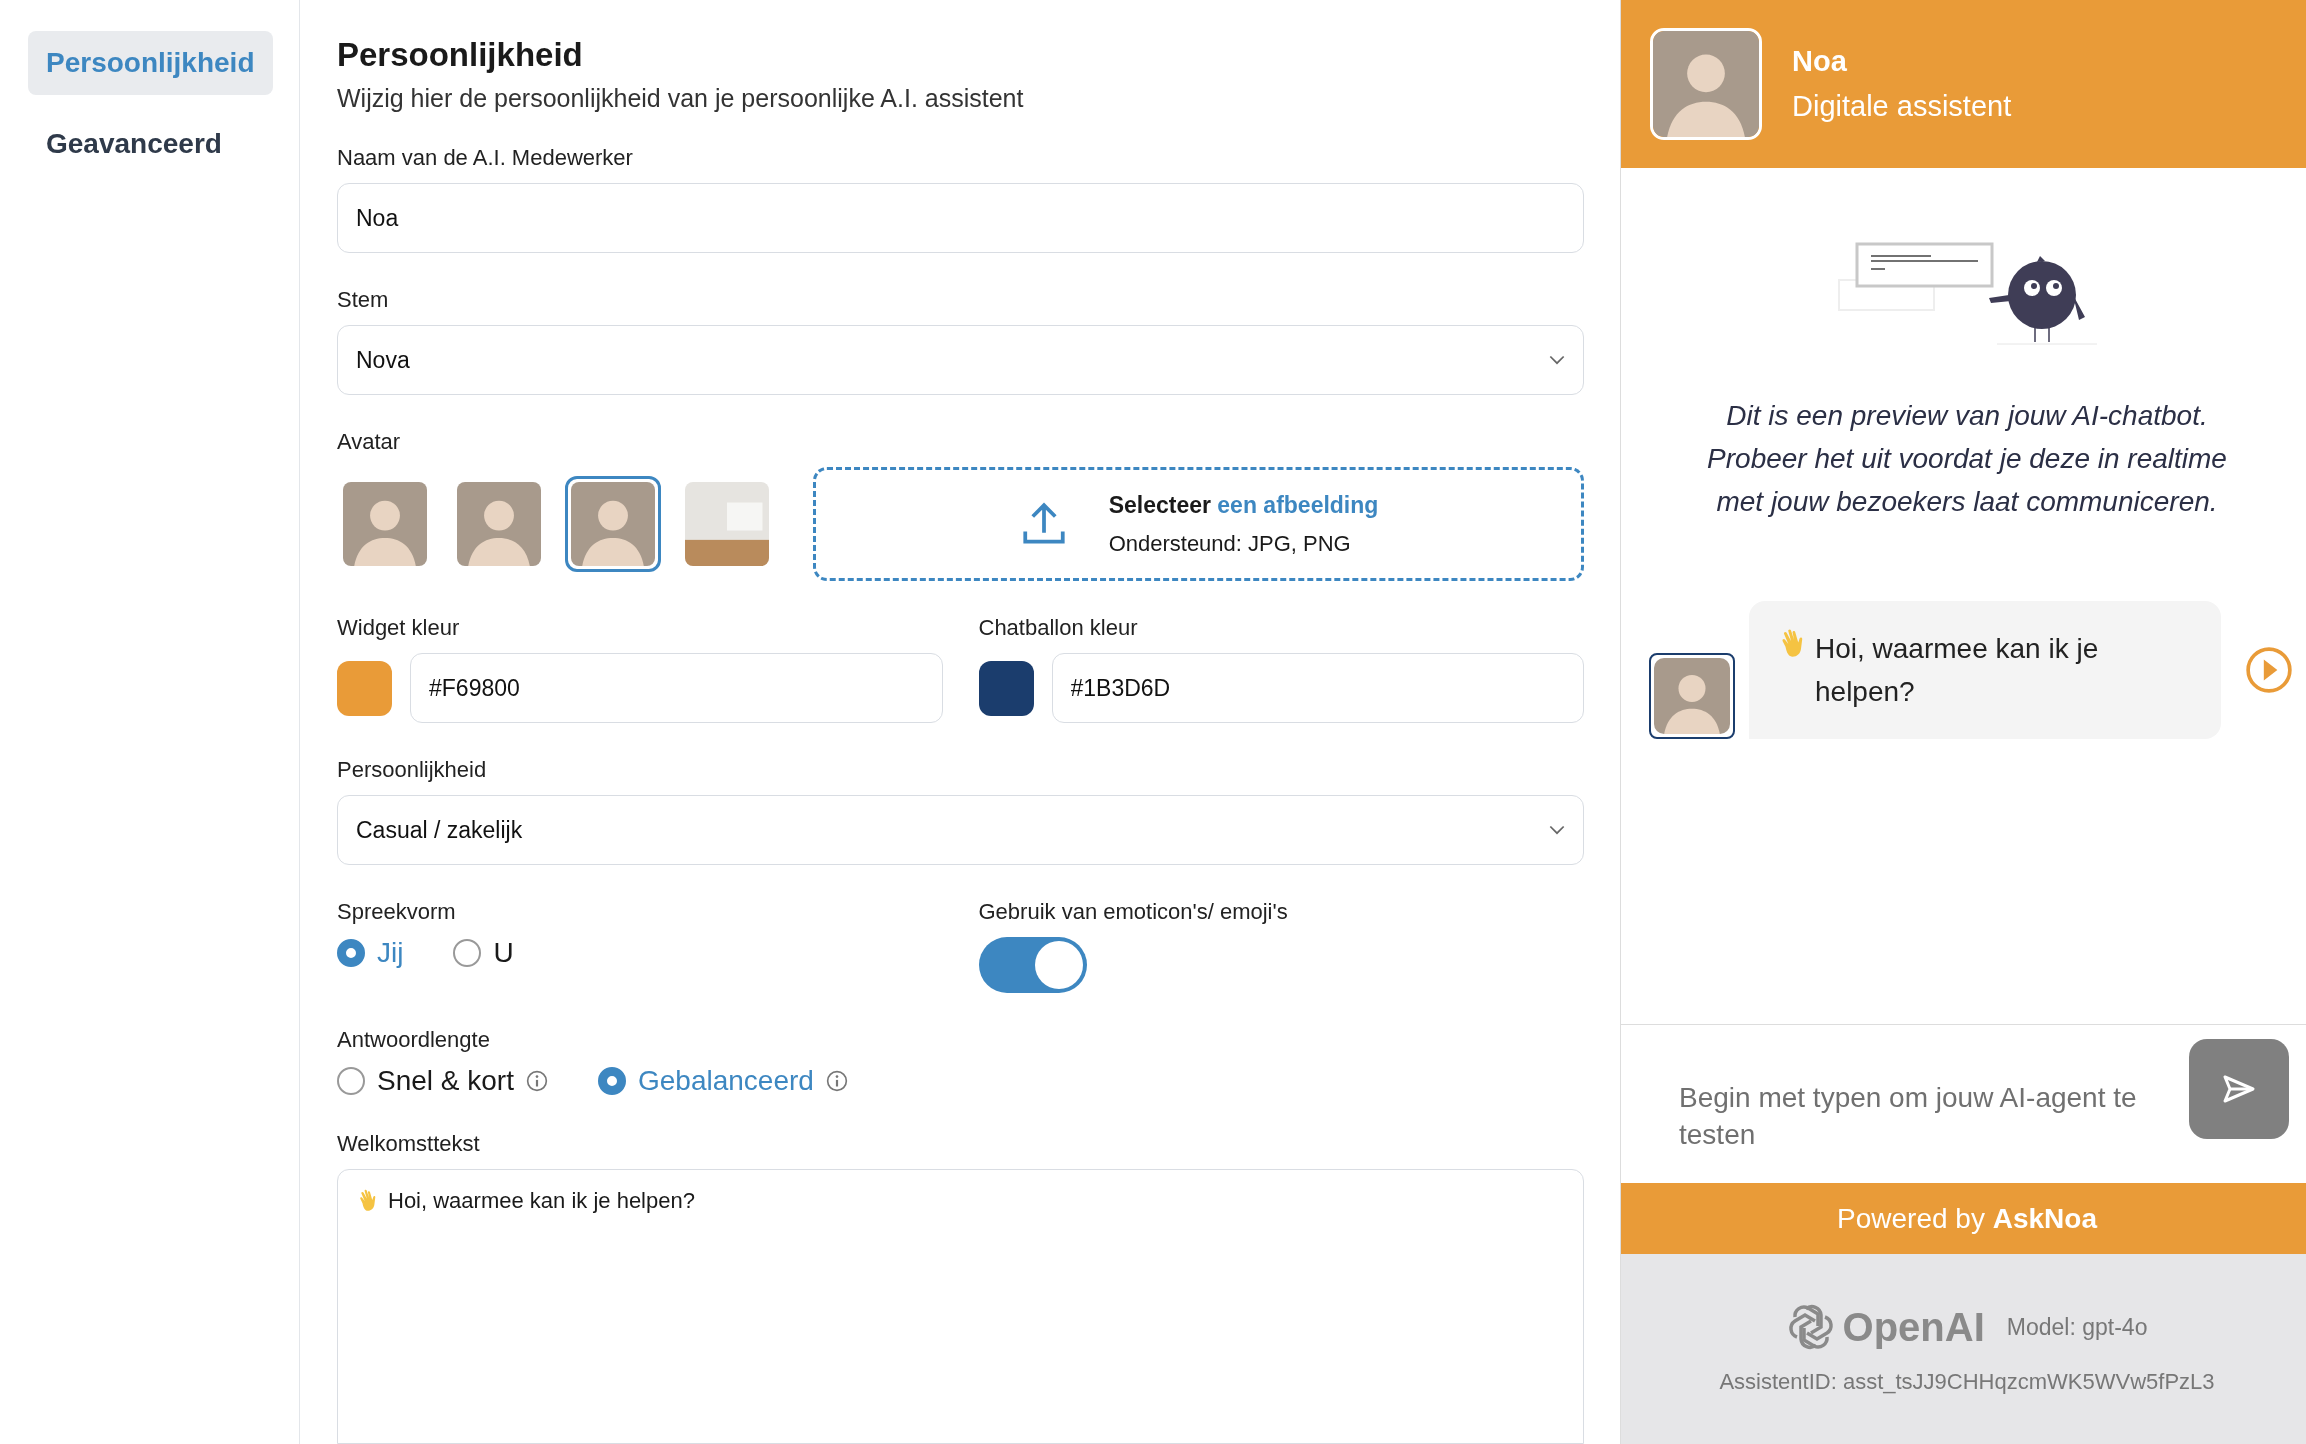 The width and height of the screenshot is (2306, 1444). I want to click on send-button, so click(2239, 1089).